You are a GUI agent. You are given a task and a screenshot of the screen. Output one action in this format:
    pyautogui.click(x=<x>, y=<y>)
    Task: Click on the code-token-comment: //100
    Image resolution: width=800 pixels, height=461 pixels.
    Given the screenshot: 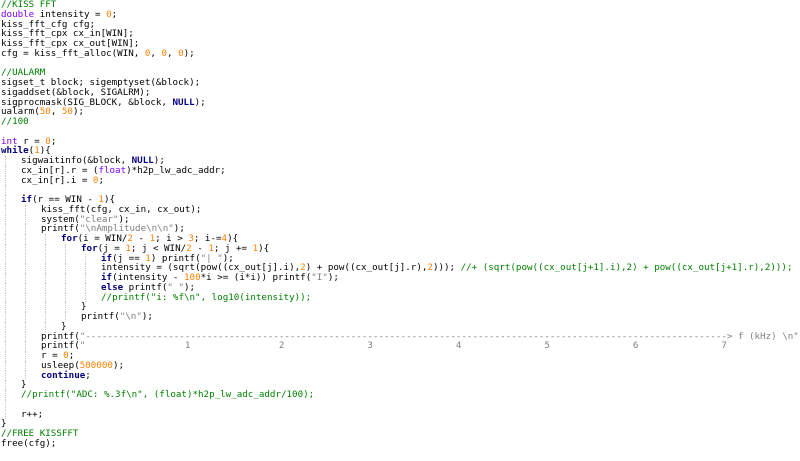 What is the action you would take?
    pyautogui.click(x=15, y=121)
    